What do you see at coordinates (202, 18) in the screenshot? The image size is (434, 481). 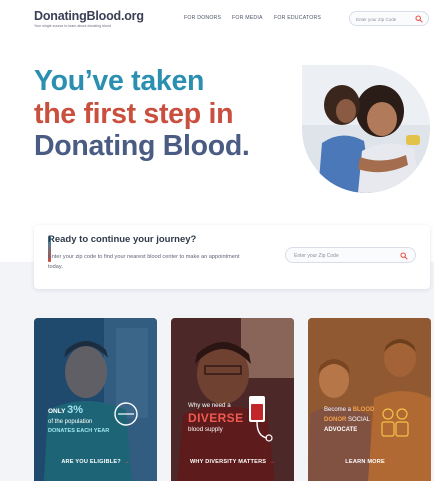 I see `nav-for-donors: FOR DONORS` at bounding box center [202, 18].